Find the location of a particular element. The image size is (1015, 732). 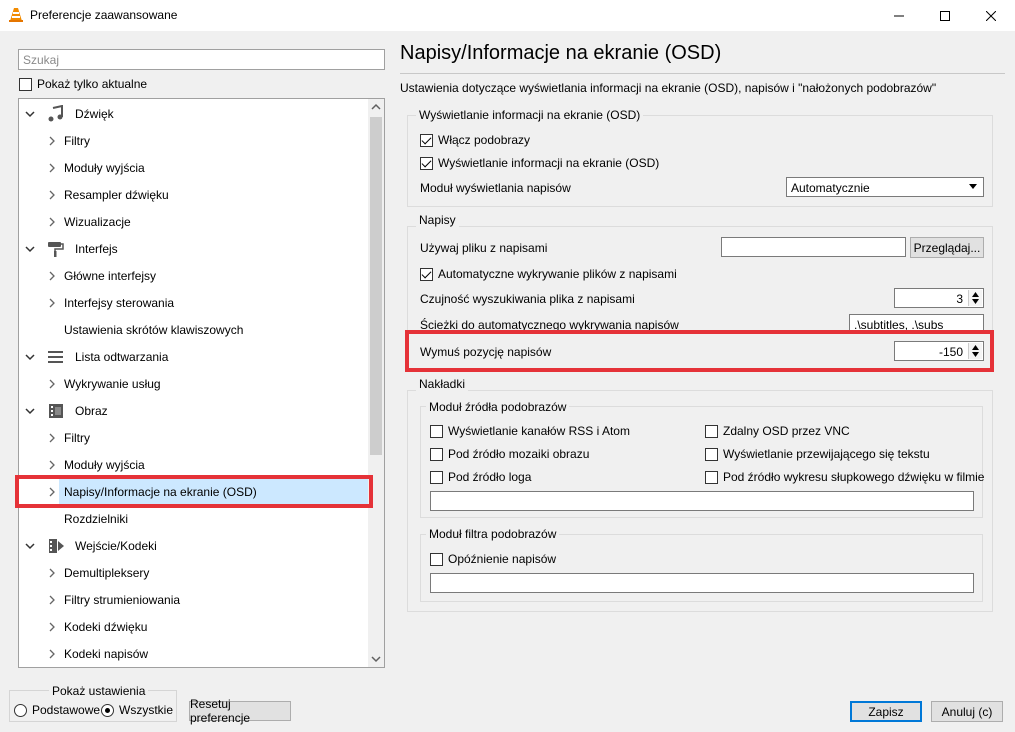

save-button: Zapisz is located at coordinates (886, 711).